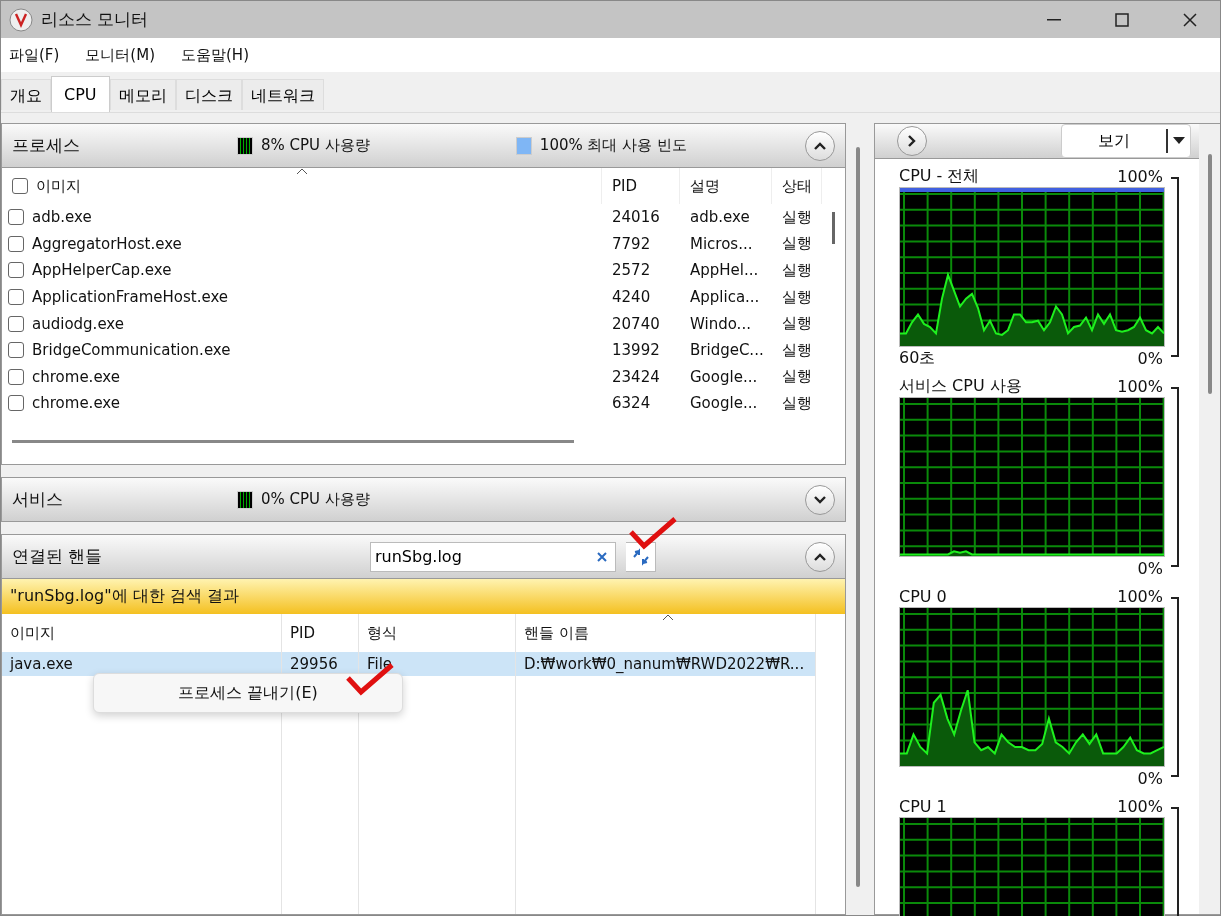 The width and height of the screenshot is (1221, 916). Describe the element at coordinates (208, 94) in the screenshot. I see `tab: 디스크` at that location.